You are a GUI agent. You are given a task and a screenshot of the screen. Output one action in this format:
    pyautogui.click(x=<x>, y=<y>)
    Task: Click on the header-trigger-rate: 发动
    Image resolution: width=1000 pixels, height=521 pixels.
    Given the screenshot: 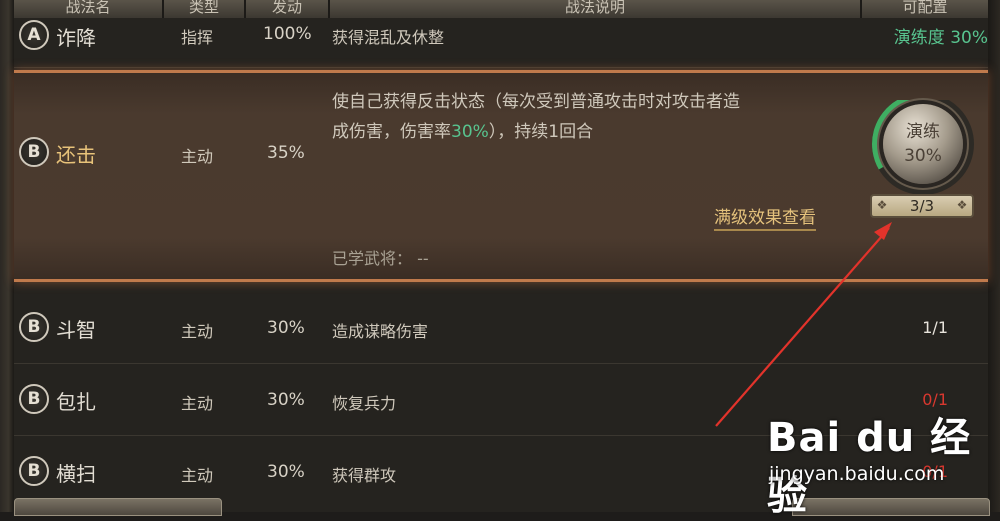 What is the action you would take?
    pyautogui.click(x=288, y=9)
    